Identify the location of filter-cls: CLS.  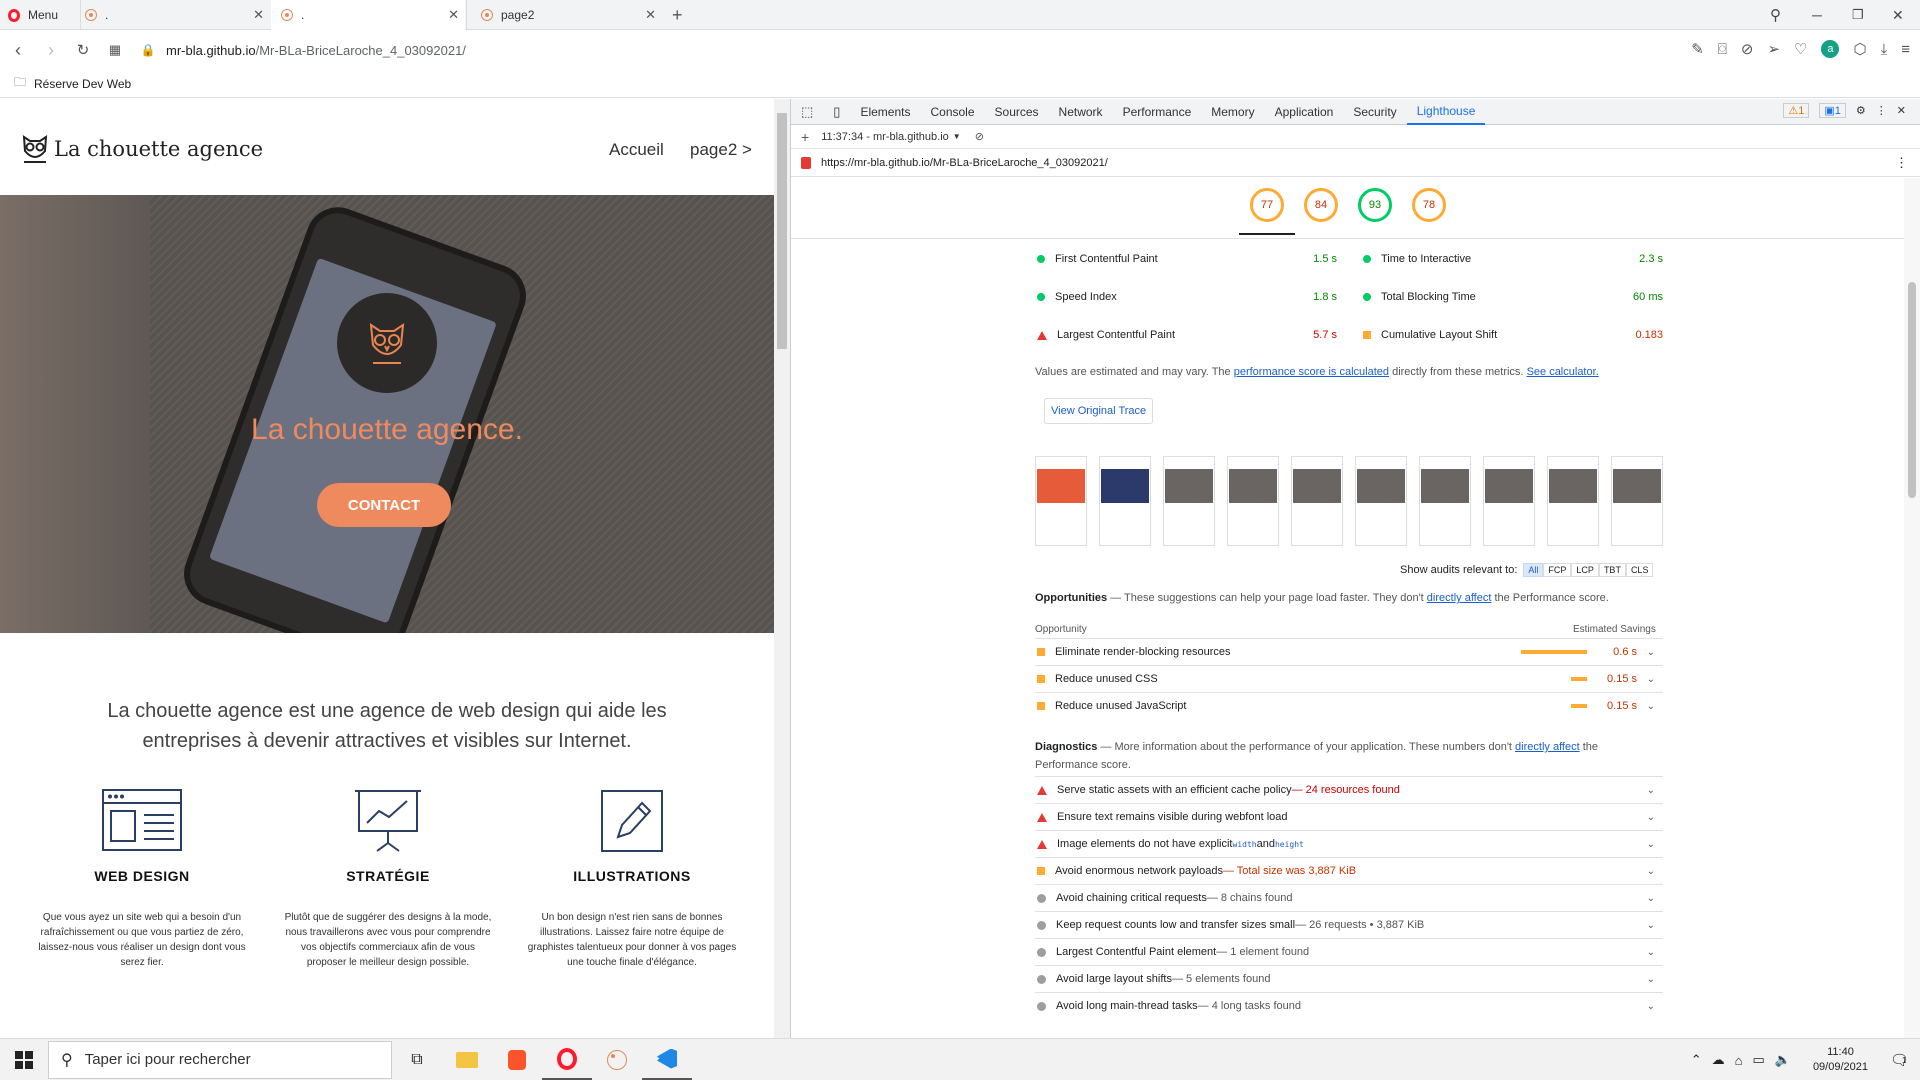
(1639, 570).